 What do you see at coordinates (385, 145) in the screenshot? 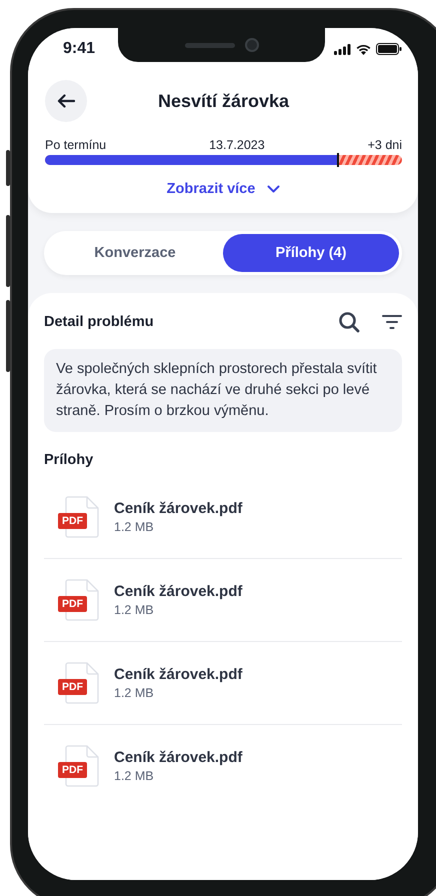
I see `overdue-days: +3 dni` at bounding box center [385, 145].